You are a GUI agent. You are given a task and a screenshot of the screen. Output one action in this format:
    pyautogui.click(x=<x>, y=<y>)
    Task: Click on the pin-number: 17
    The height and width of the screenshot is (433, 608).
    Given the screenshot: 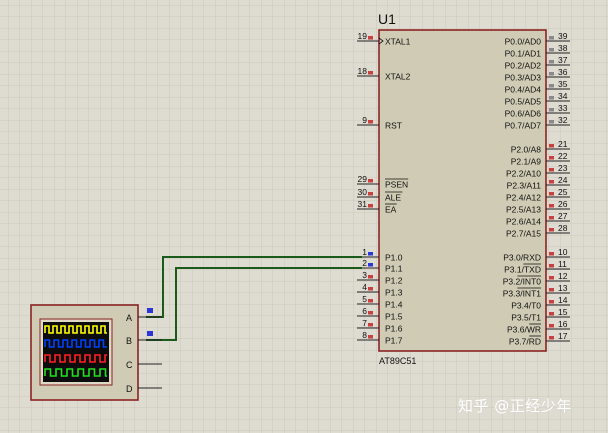 What is the action you would take?
    pyautogui.click(x=563, y=336)
    